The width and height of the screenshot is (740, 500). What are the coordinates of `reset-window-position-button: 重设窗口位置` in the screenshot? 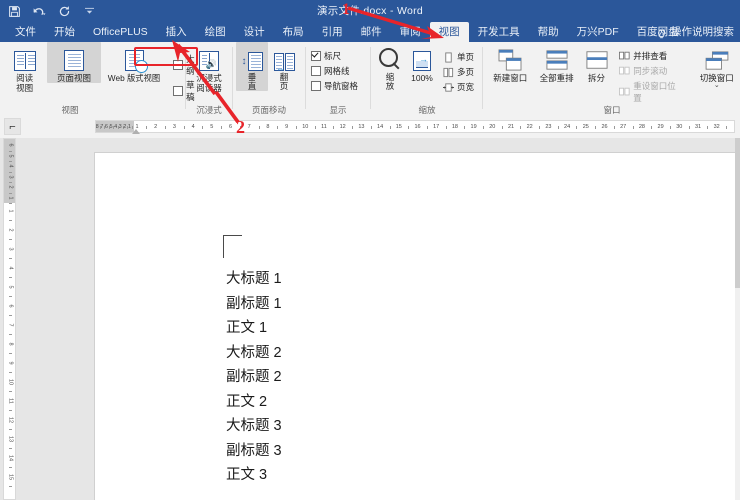 It's located at (649, 92).